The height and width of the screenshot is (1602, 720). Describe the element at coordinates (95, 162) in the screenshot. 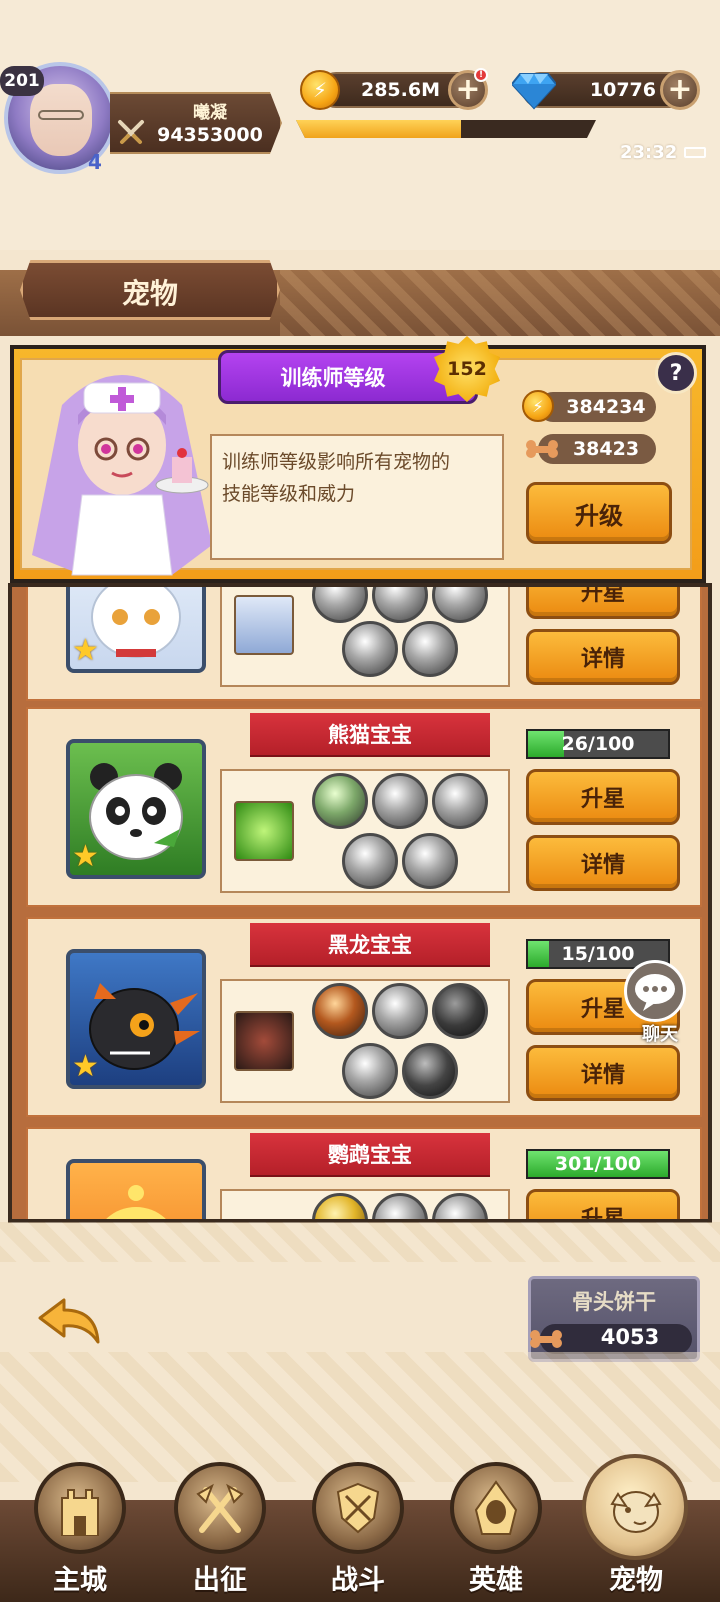

I see `vip-level: 4` at that location.